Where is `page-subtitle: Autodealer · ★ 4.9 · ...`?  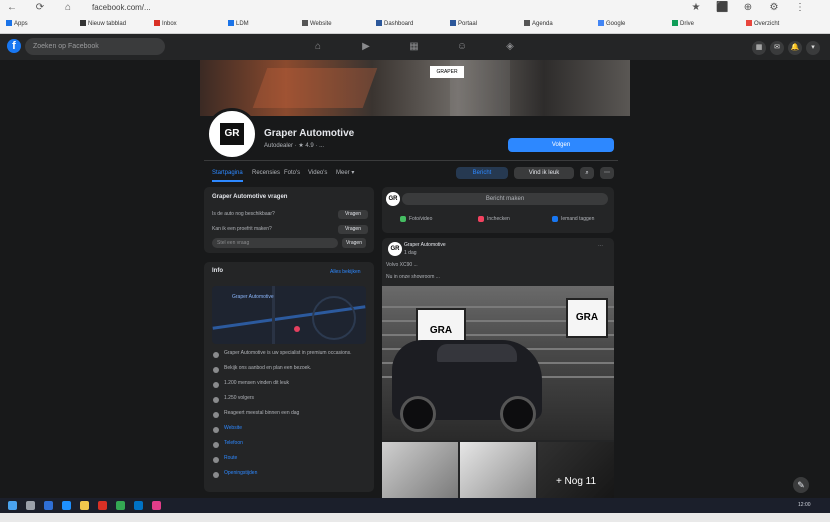
page-subtitle: Autodealer · ★ 4.9 · ... is located at coordinates (294, 146).